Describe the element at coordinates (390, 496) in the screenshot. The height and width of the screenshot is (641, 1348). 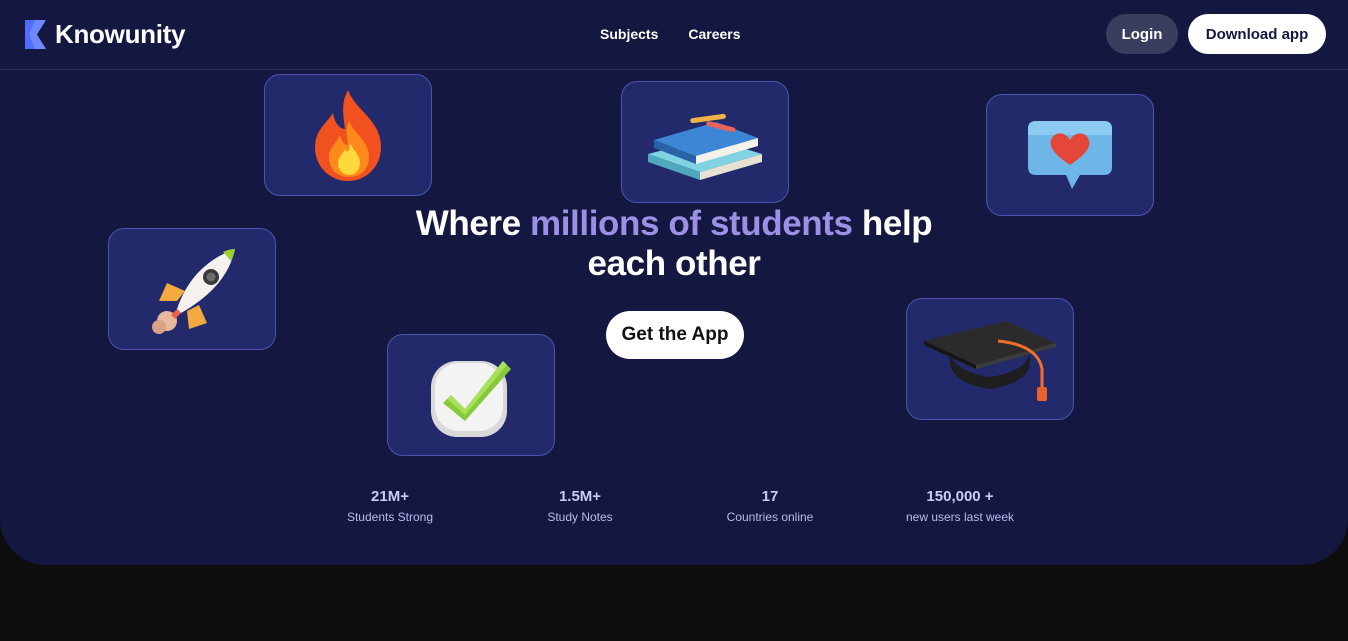
I see `stat-value: 21M+` at that location.